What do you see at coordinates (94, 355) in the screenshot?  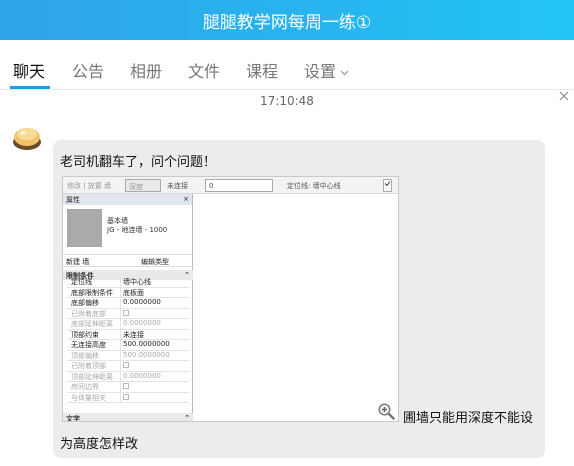 I see `prop-key: 顶部偏移` at bounding box center [94, 355].